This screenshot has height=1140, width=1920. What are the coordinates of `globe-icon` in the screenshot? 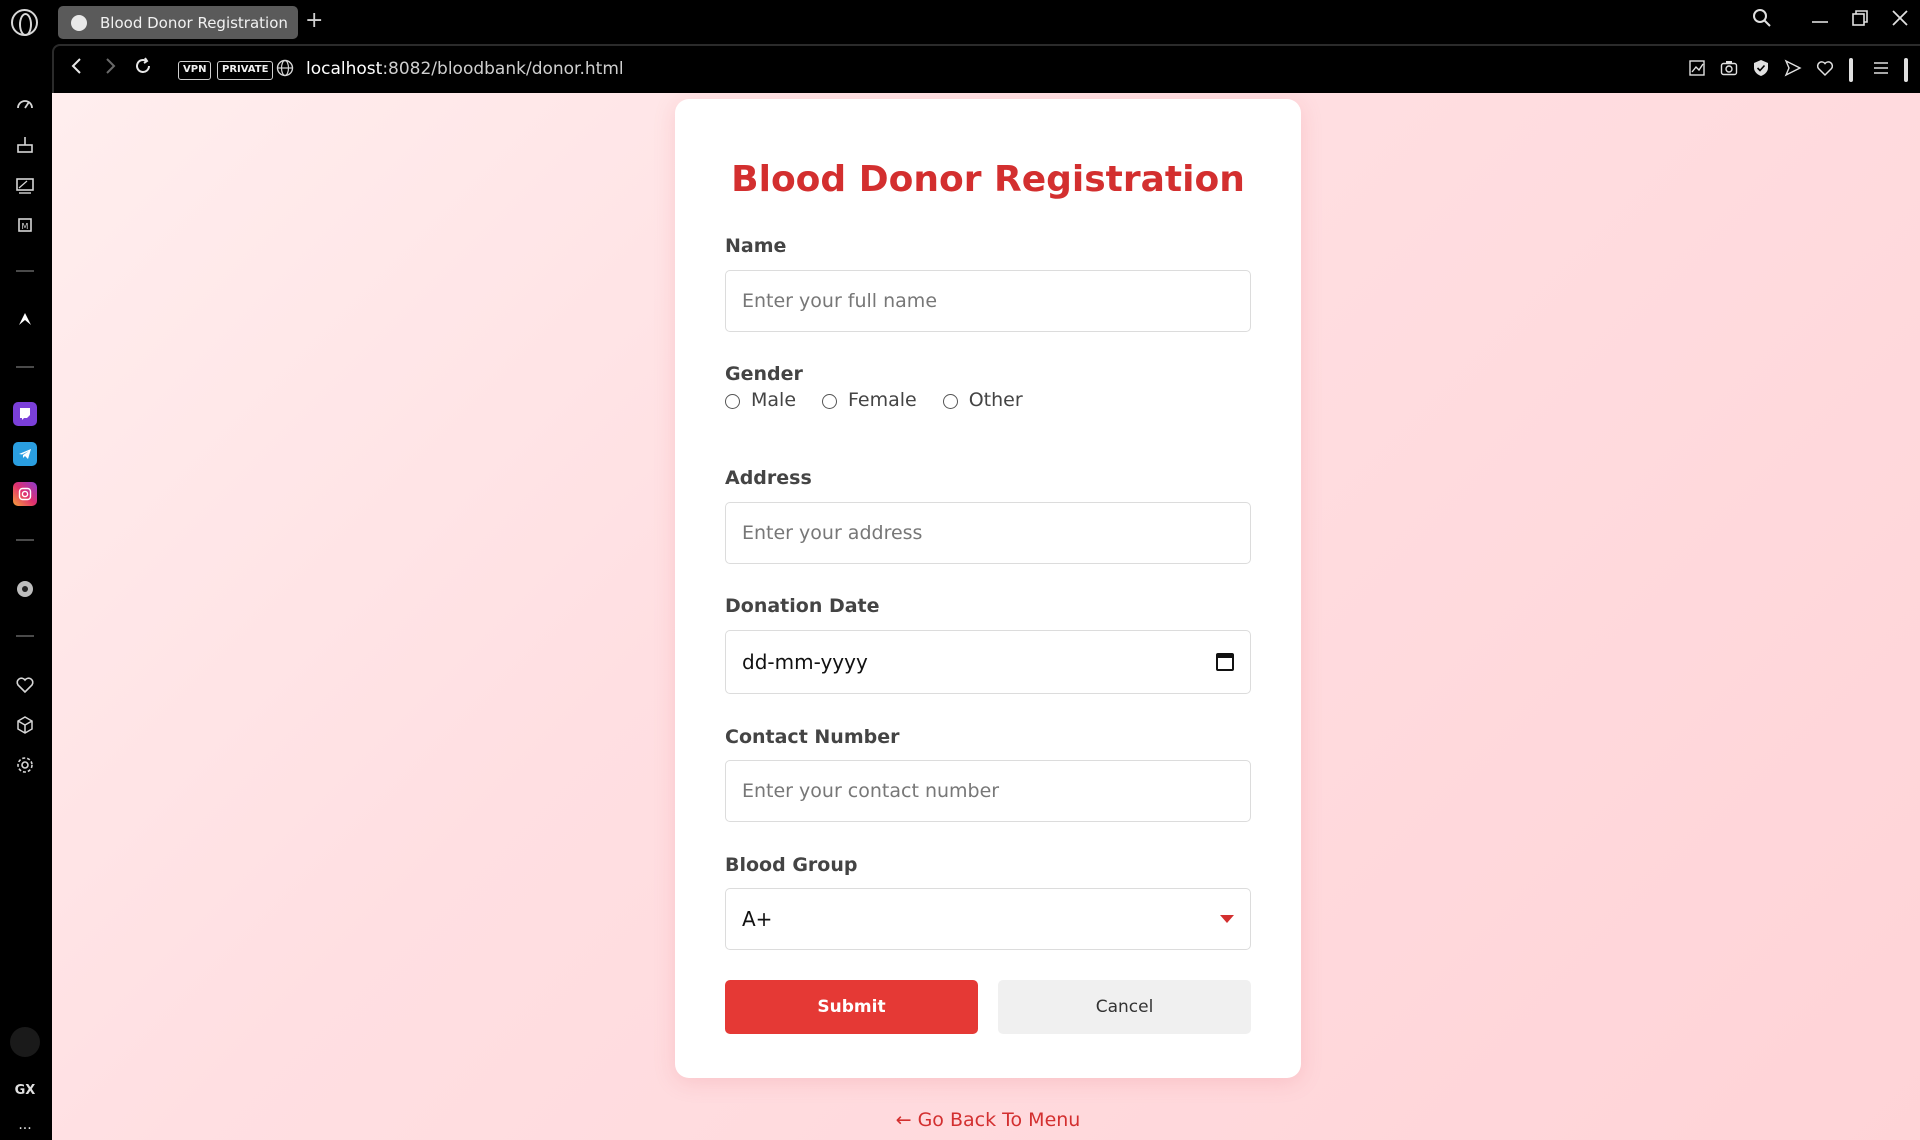 It's located at (79, 22).